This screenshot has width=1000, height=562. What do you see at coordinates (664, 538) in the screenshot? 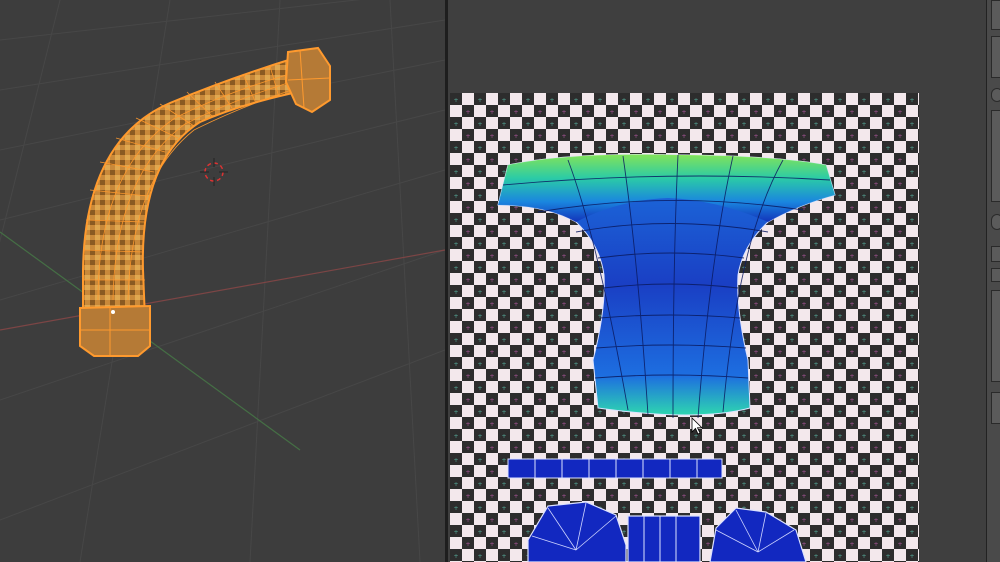
I see `uv-island-middle` at bounding box center [664, 538].